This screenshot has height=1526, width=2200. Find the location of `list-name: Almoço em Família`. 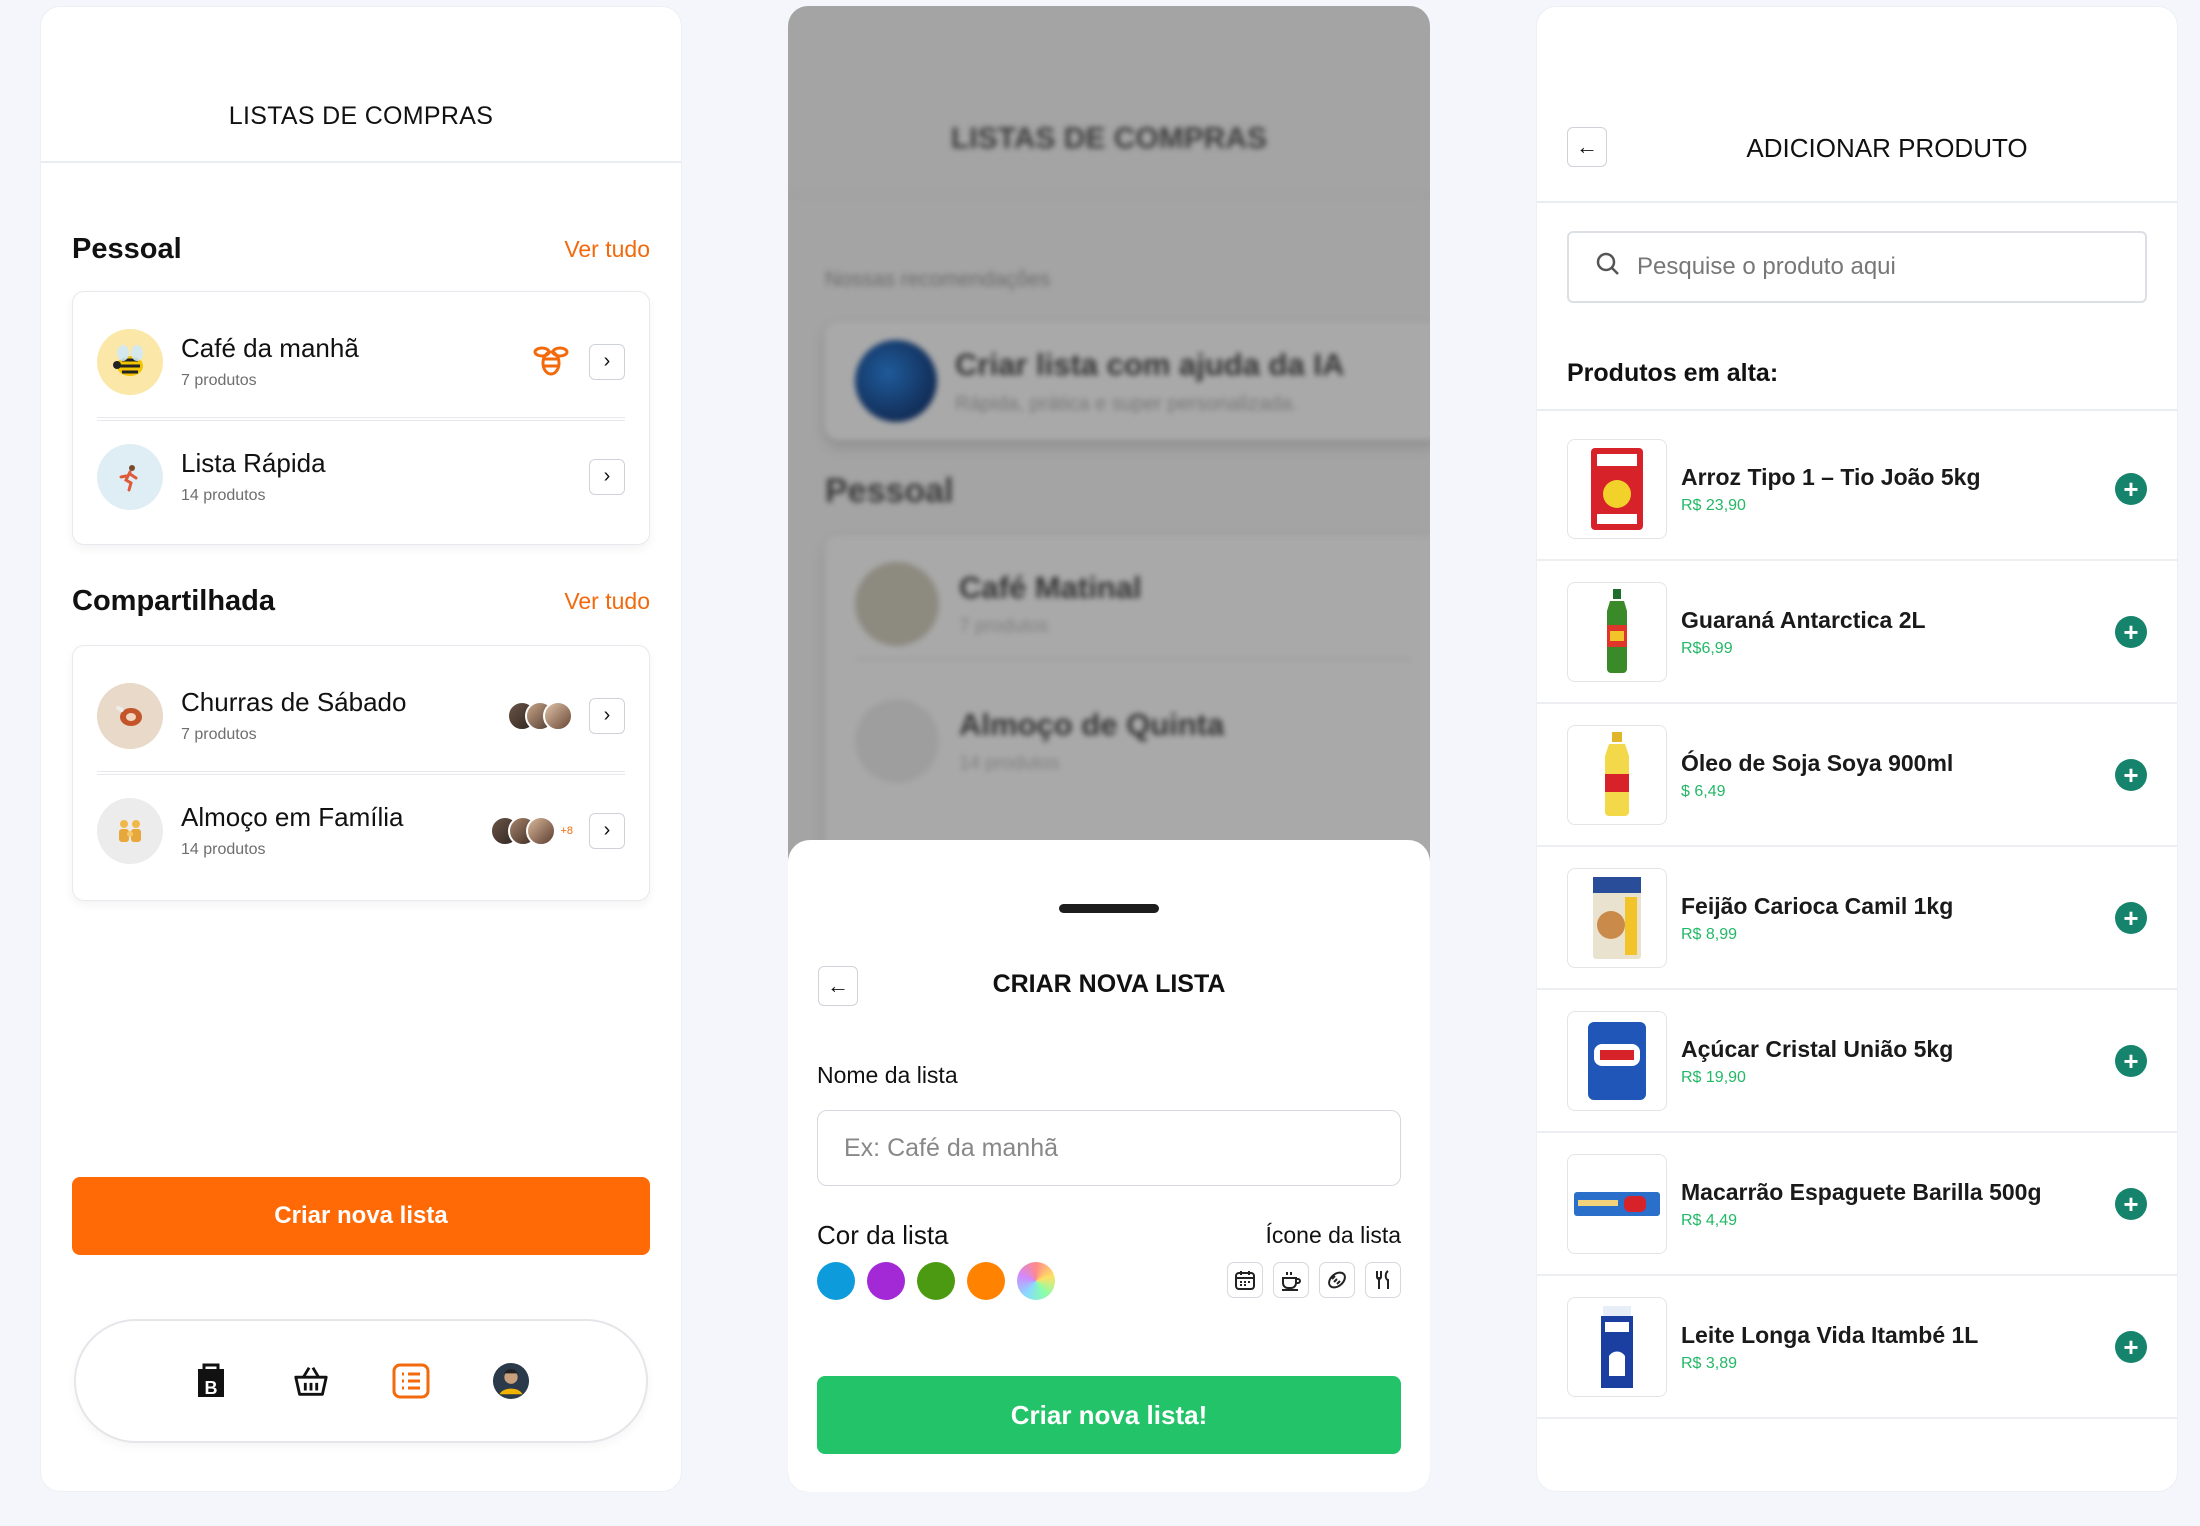

list-name: Almoço em Família is located at coordinates (292, 817).